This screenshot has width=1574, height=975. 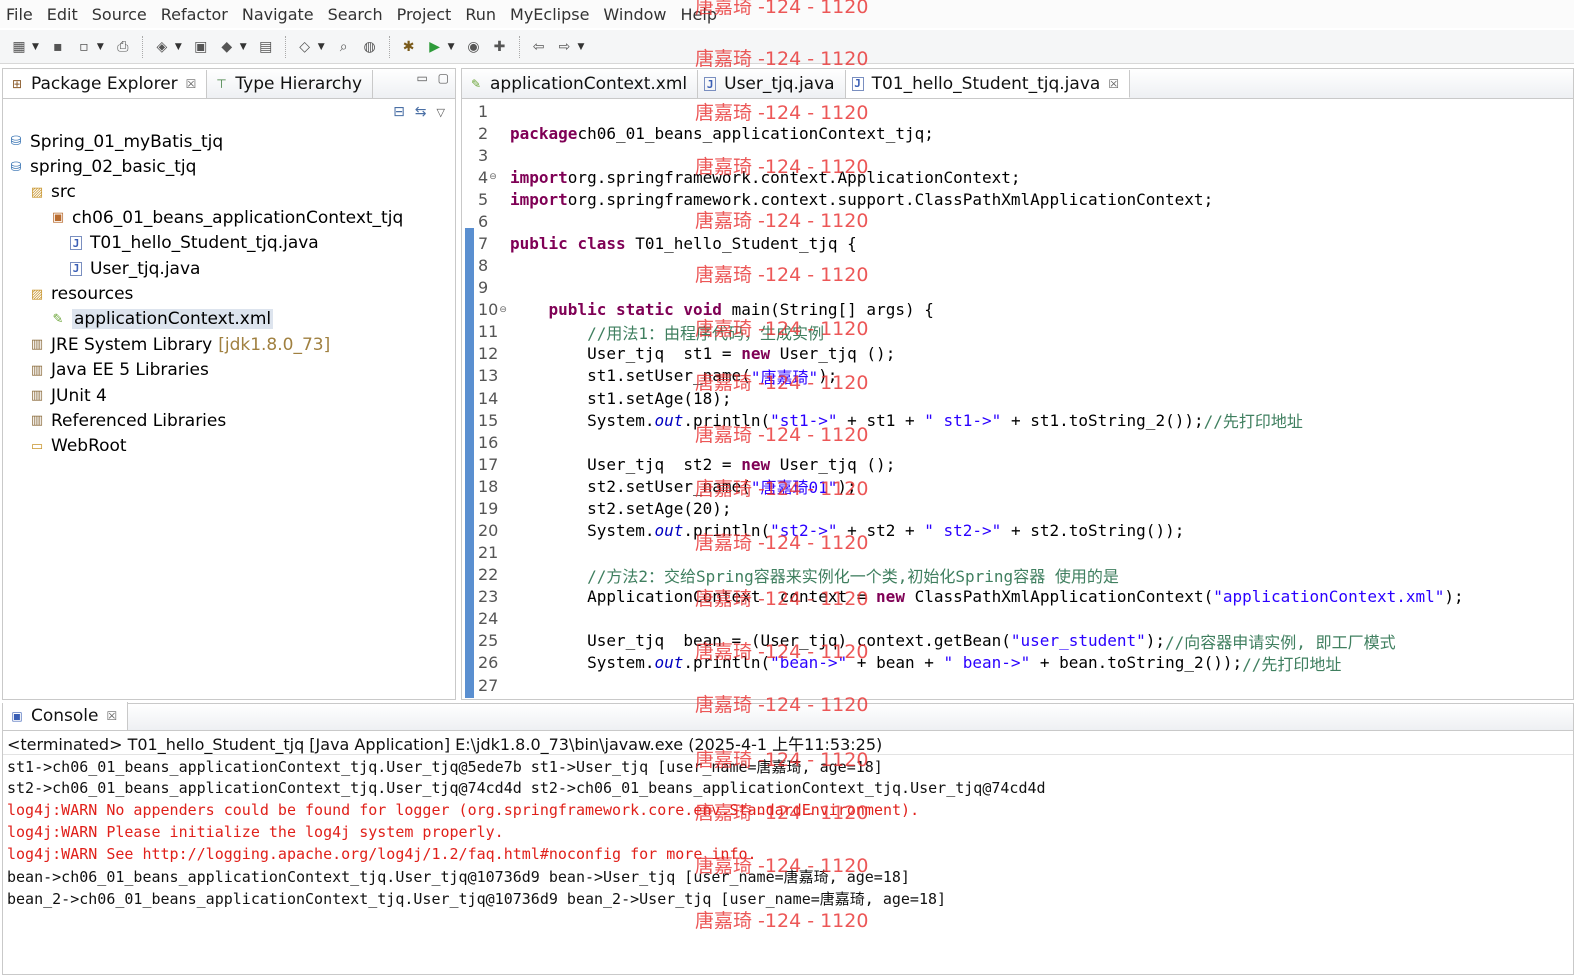 I want to click on save-icon: ▪, so click(x=58, y=47).